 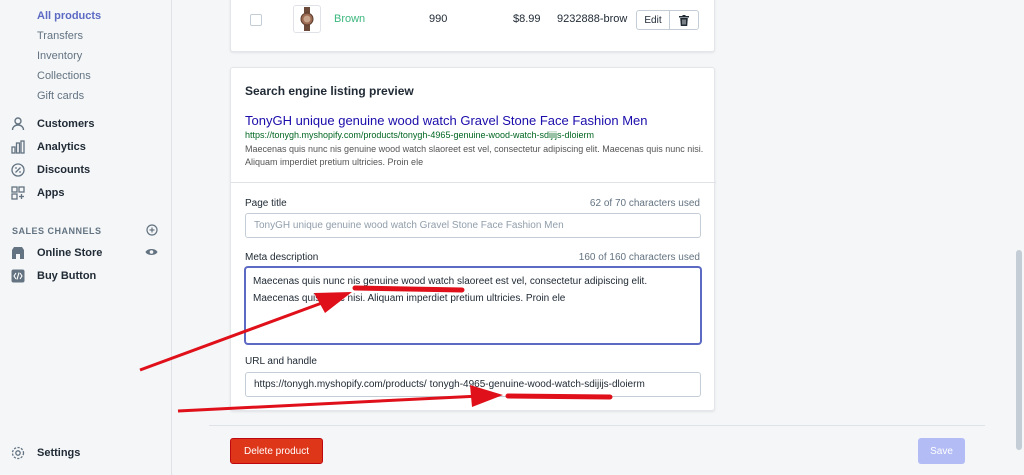 What do you see at coordinates (266, 203) in the screenshot?
I see `page-title-label: Page title` at bounding box center [266, 203].